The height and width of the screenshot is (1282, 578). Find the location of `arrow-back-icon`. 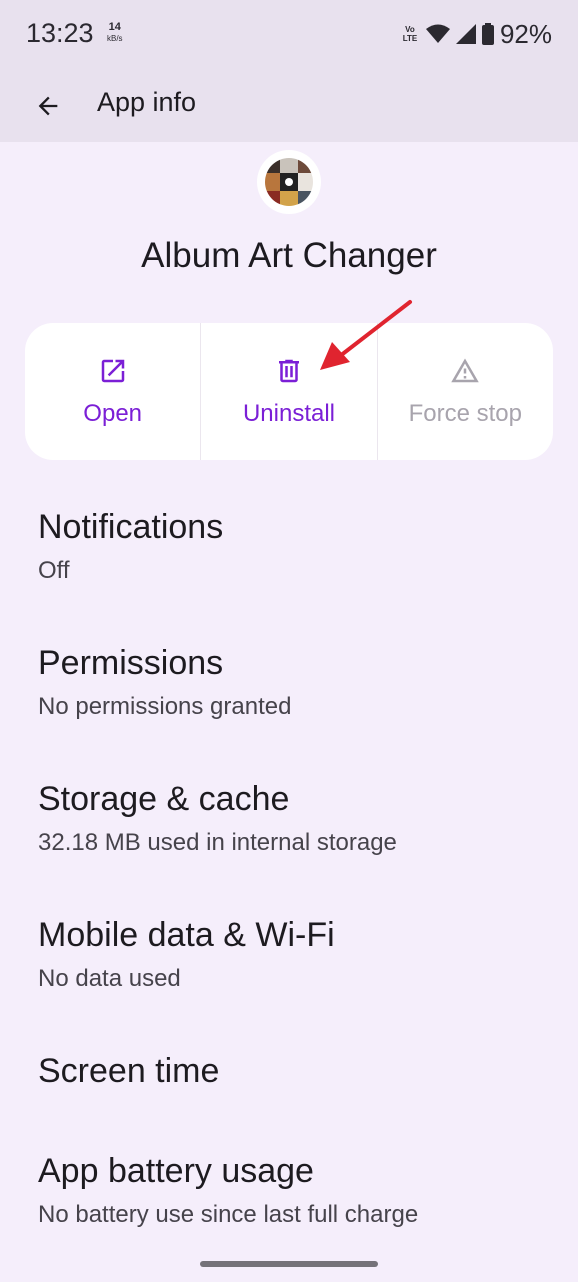

arrow-back-icon is located at coordinates (48, 106).